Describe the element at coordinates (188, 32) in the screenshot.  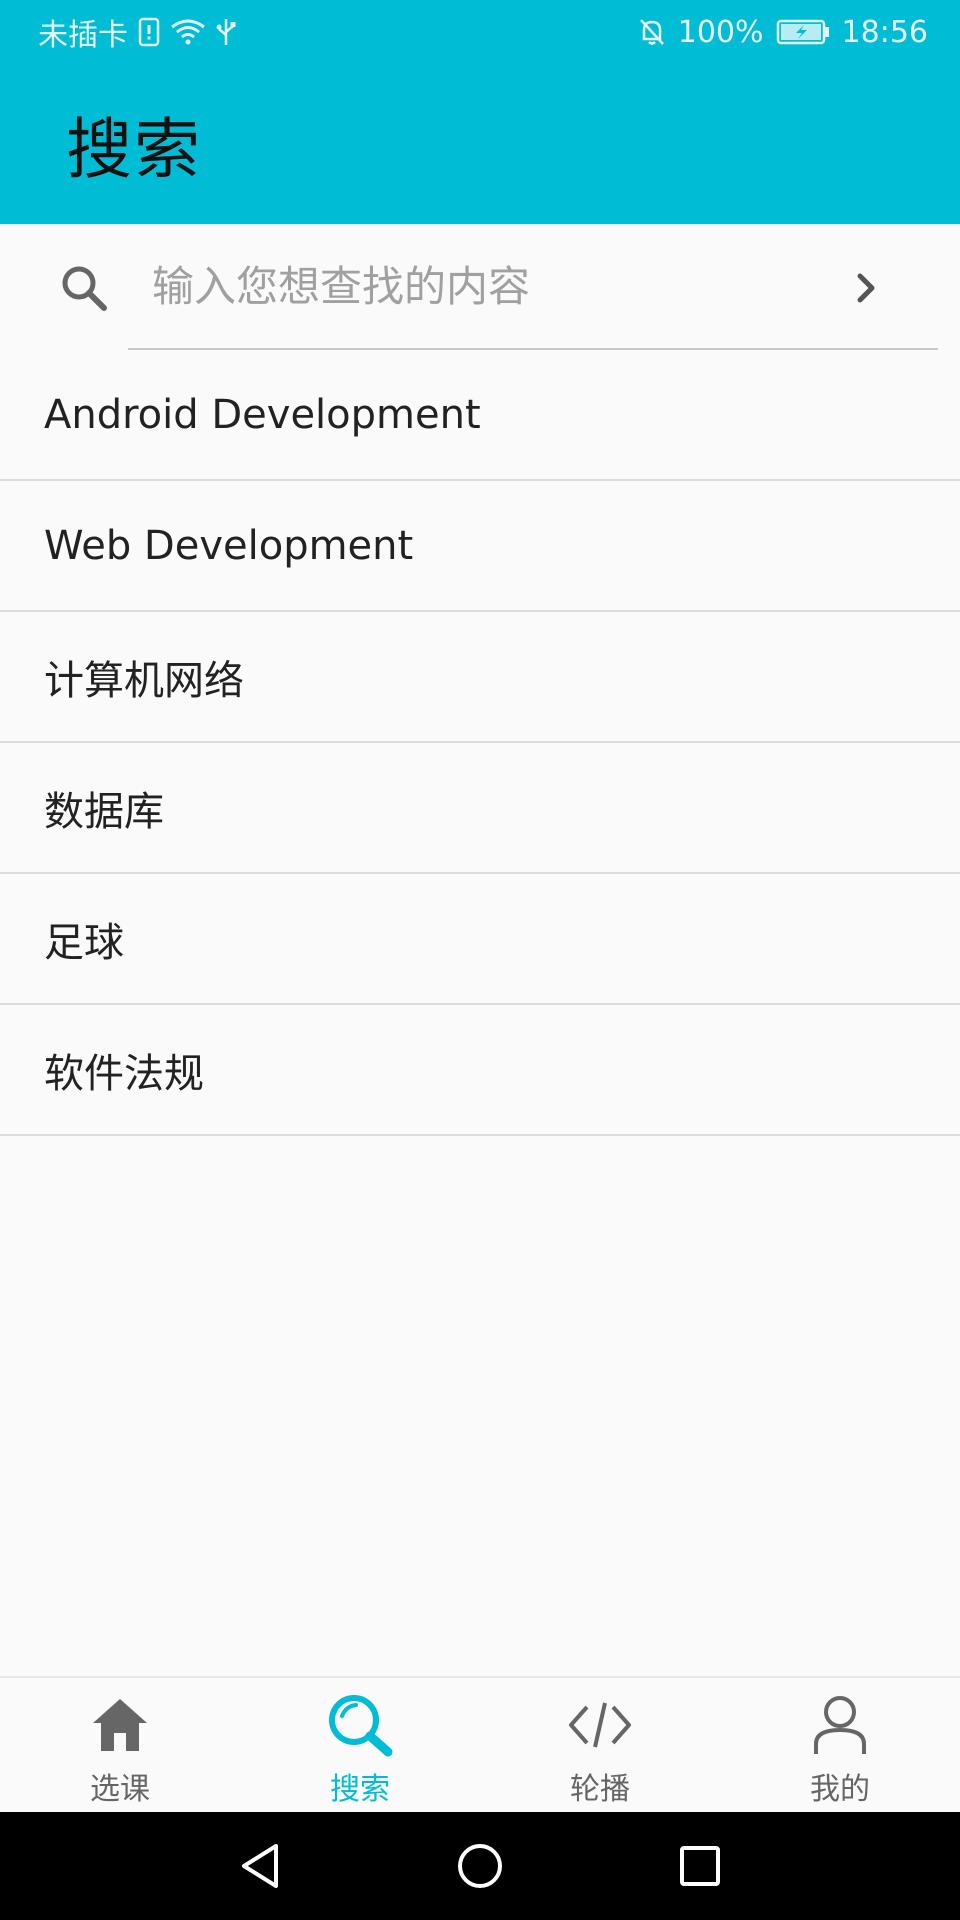
I see `wifi-icon` at that location.